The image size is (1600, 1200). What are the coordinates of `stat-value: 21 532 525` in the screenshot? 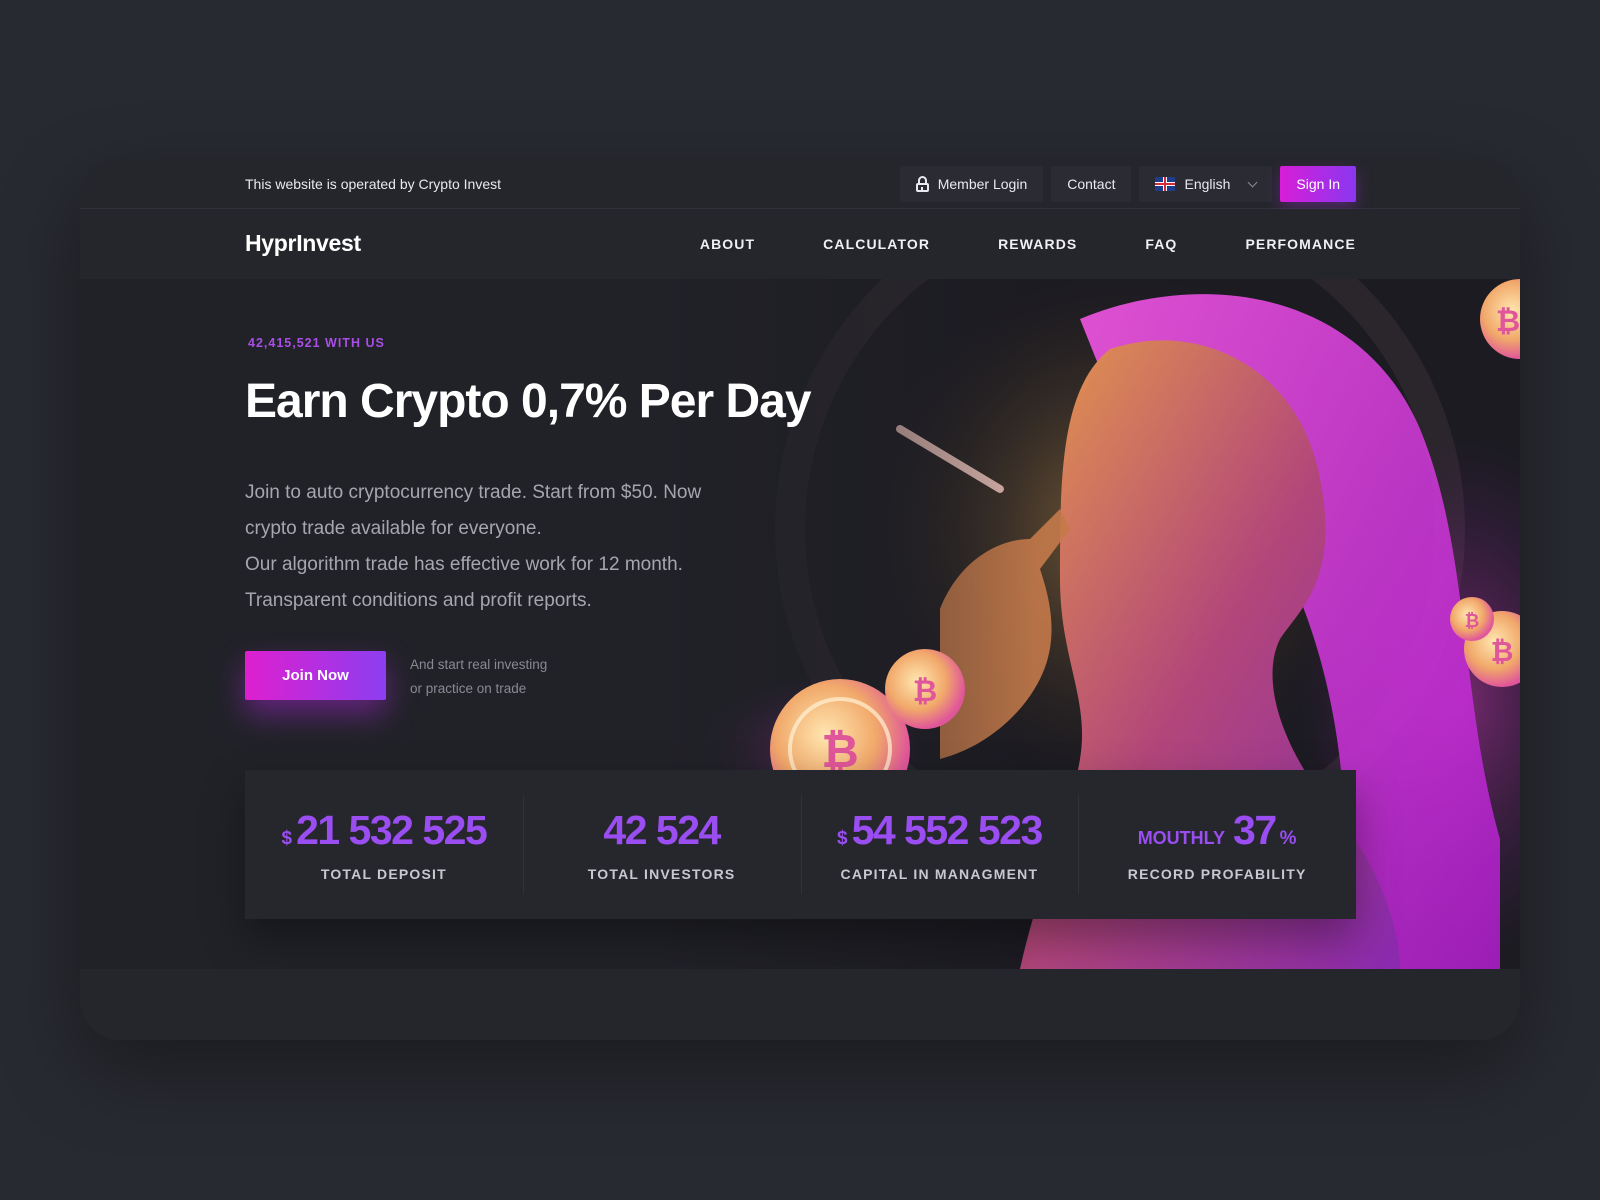 It's located at (392, 830).